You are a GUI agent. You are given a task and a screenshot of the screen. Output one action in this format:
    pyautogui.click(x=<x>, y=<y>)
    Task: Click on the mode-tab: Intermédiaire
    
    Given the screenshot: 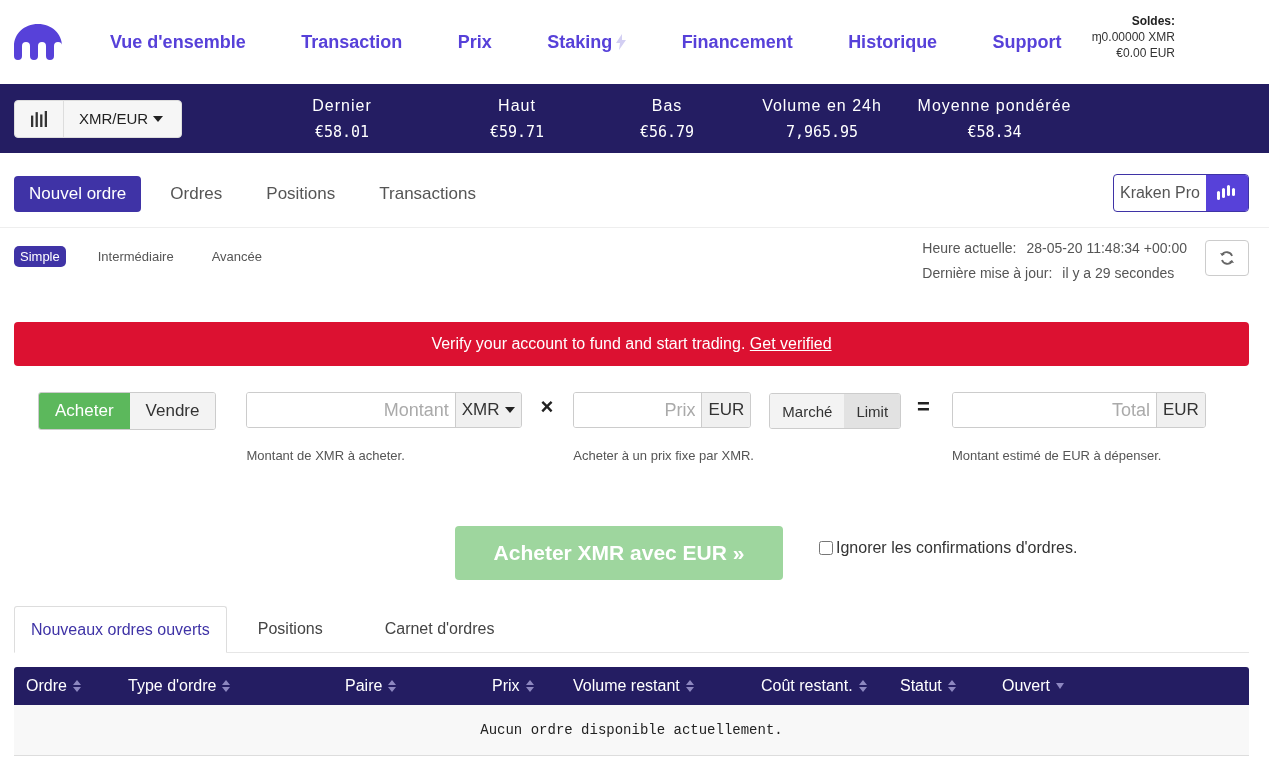 What is the action you would take?
    pyautogui.click(x=135, y=256)
    